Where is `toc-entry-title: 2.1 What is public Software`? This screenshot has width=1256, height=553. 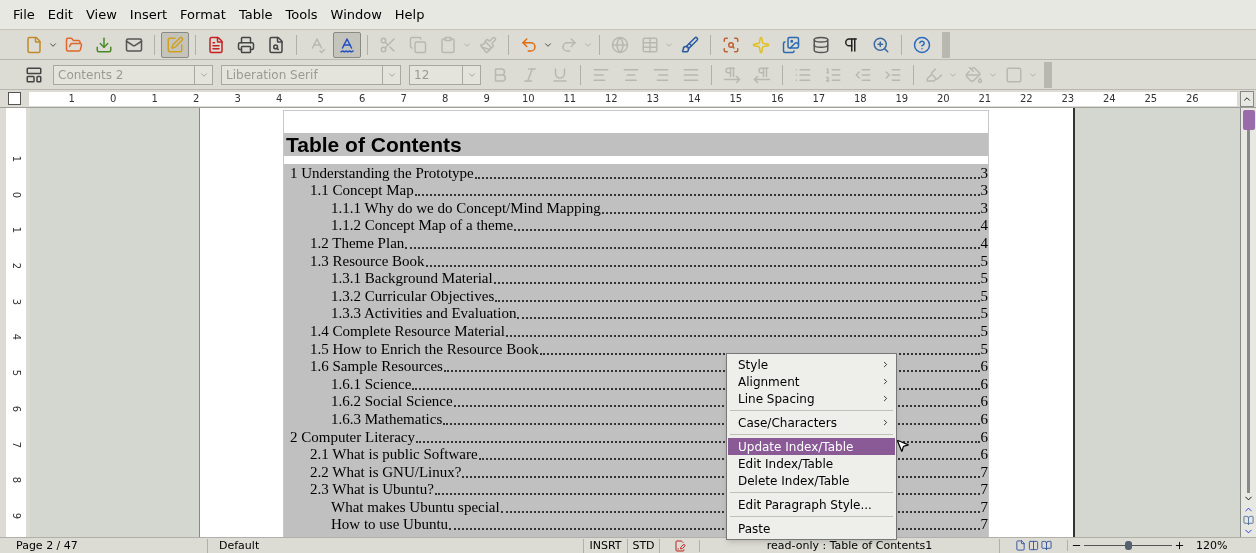
toc-entry-title: 2.1 What is public Software is located at coordinates (394, 455).